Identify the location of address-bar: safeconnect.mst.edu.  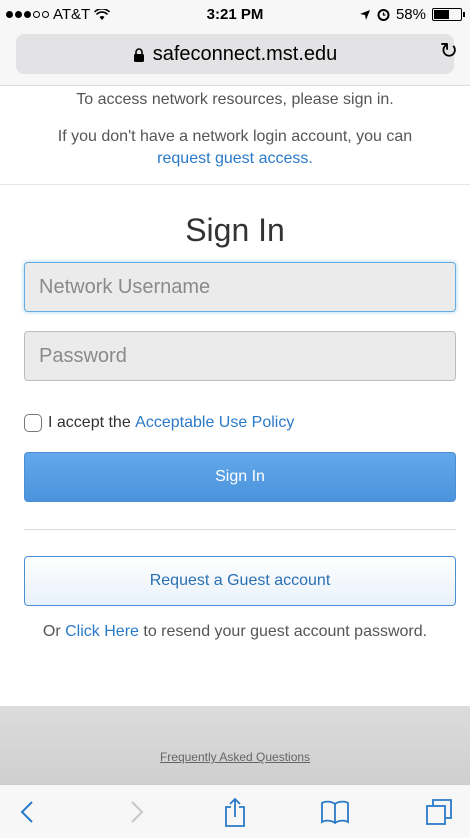
(235, 54).